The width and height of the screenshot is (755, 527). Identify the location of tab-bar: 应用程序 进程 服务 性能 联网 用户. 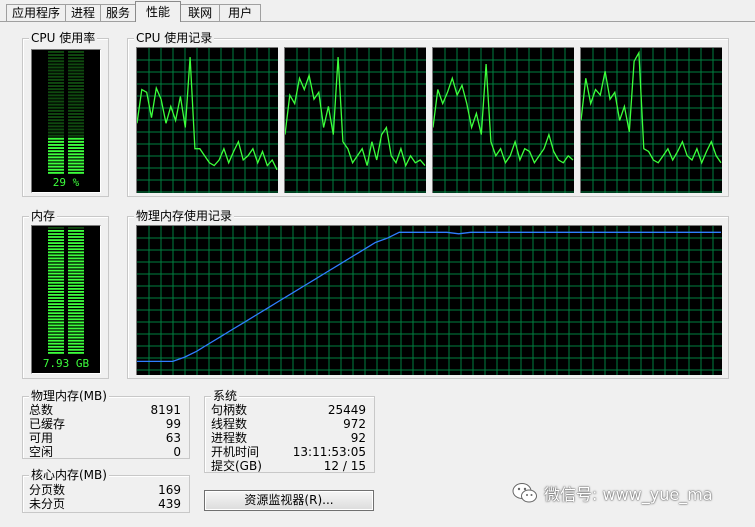
(134, 11).